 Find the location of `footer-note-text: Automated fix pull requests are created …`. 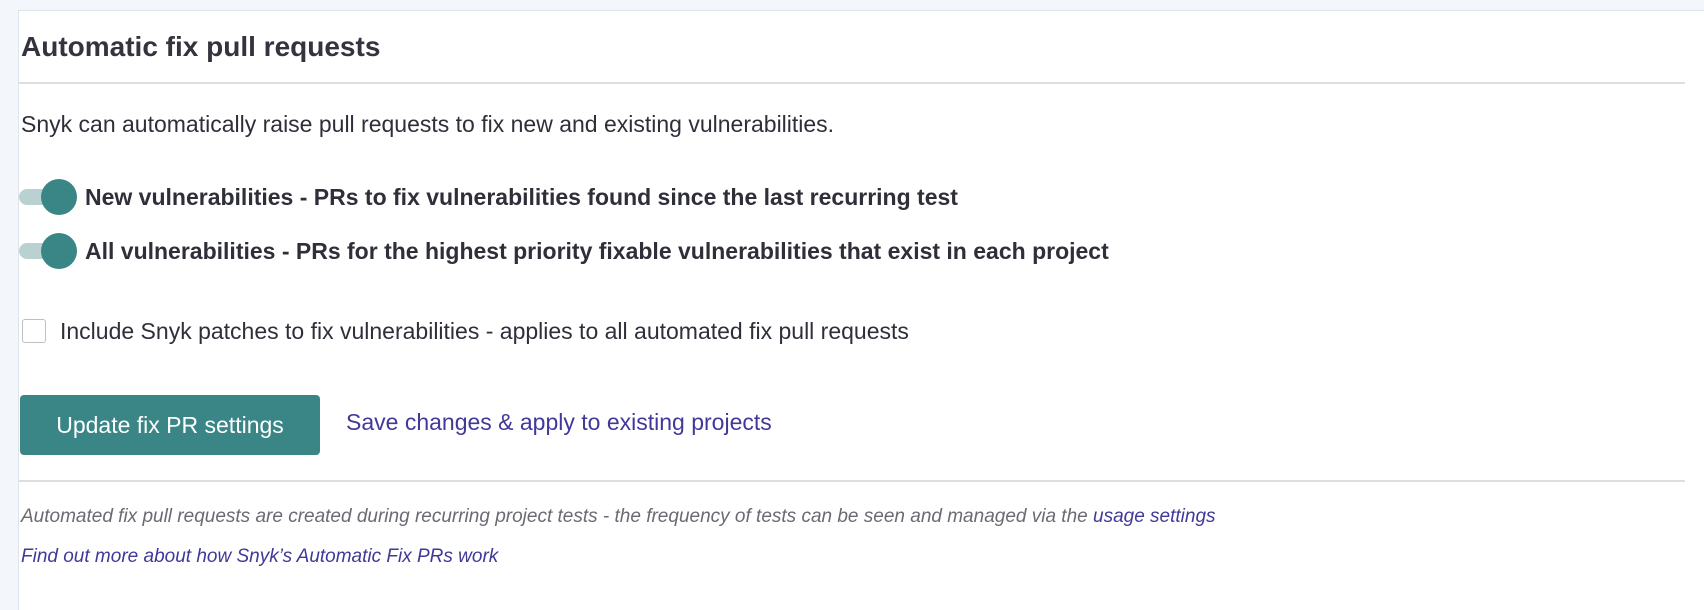

footer-note-text: Automated fix pull requests are created … is located at coordinates (557, 516).